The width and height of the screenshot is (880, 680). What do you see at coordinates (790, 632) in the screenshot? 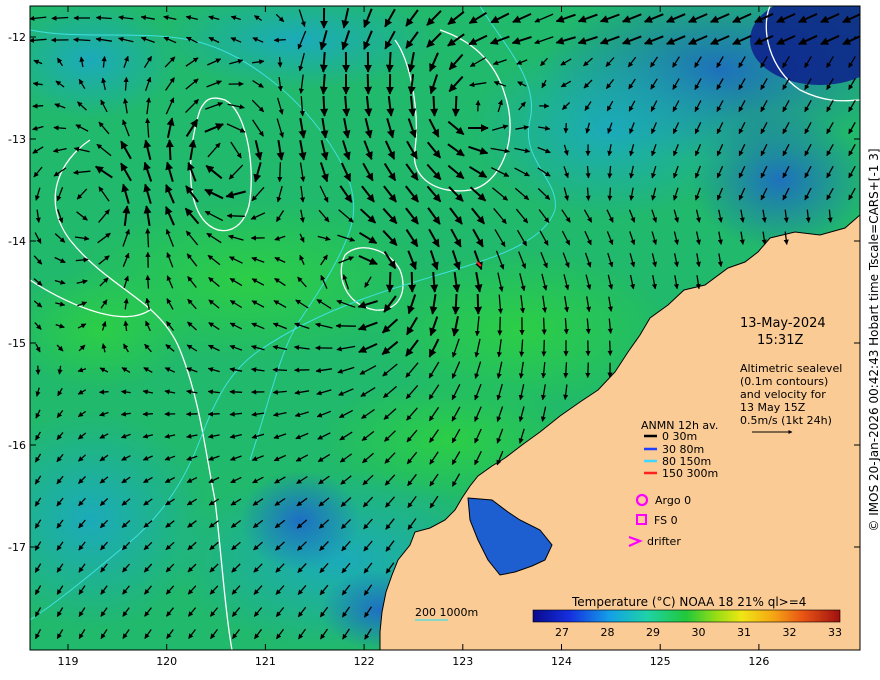
I see `colorbar-tick-label: 32` at bounding box center [790, 632].